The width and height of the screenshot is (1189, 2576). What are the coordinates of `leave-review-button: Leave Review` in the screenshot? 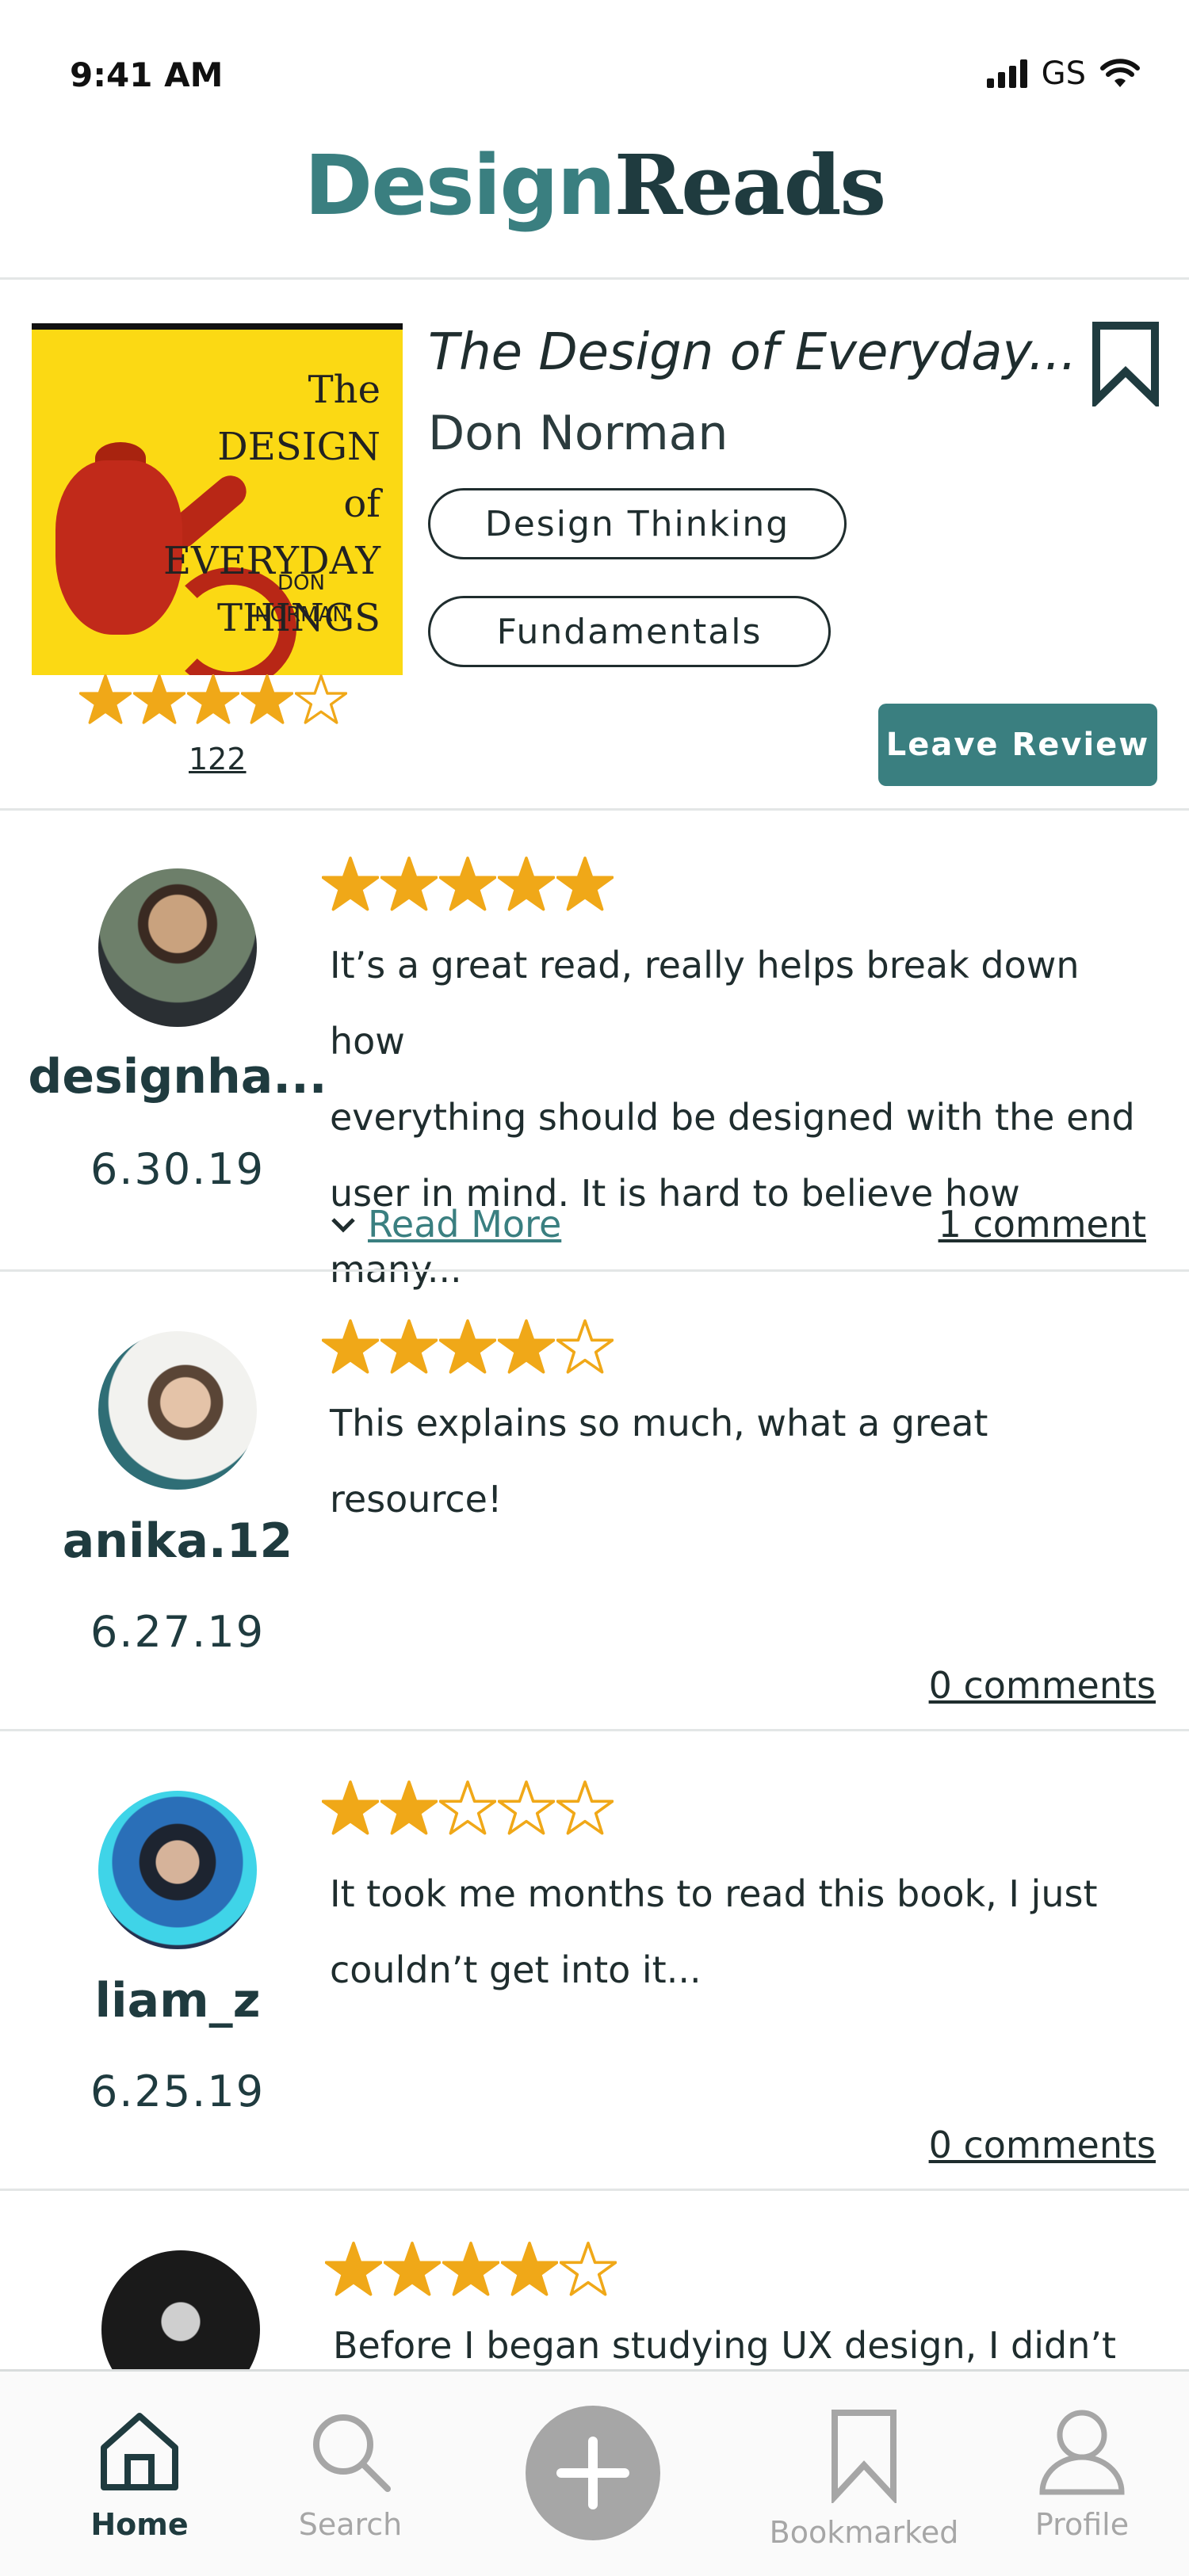 It's located at (1017, 745).